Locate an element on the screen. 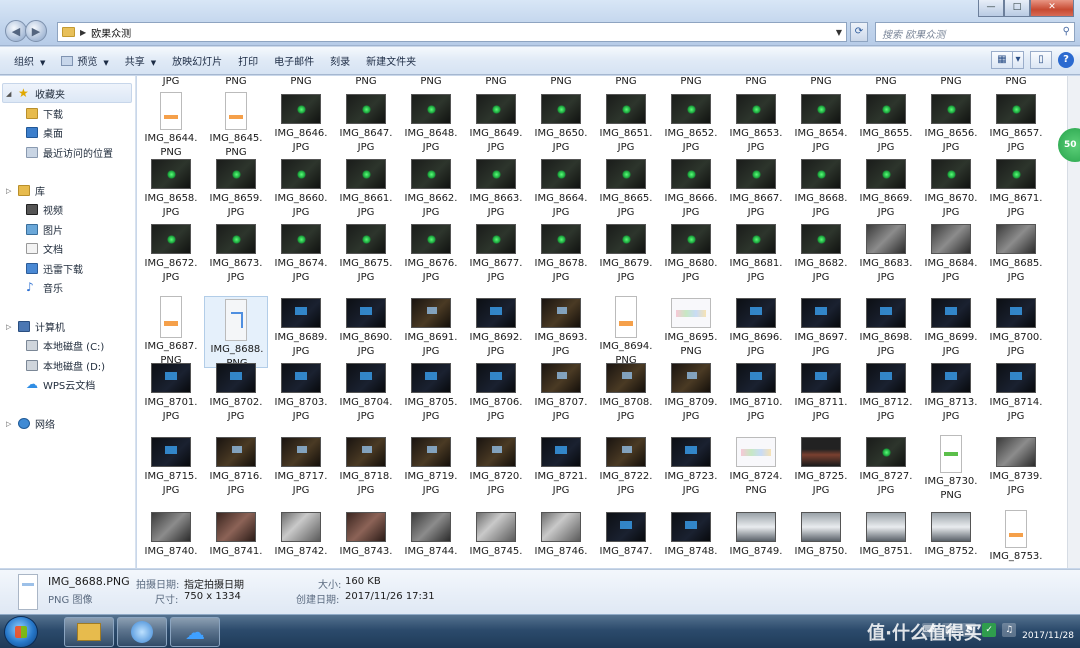 The image size is (1080, 648). share-menu: 共享 ▼ is located at coordinates (140, 60).